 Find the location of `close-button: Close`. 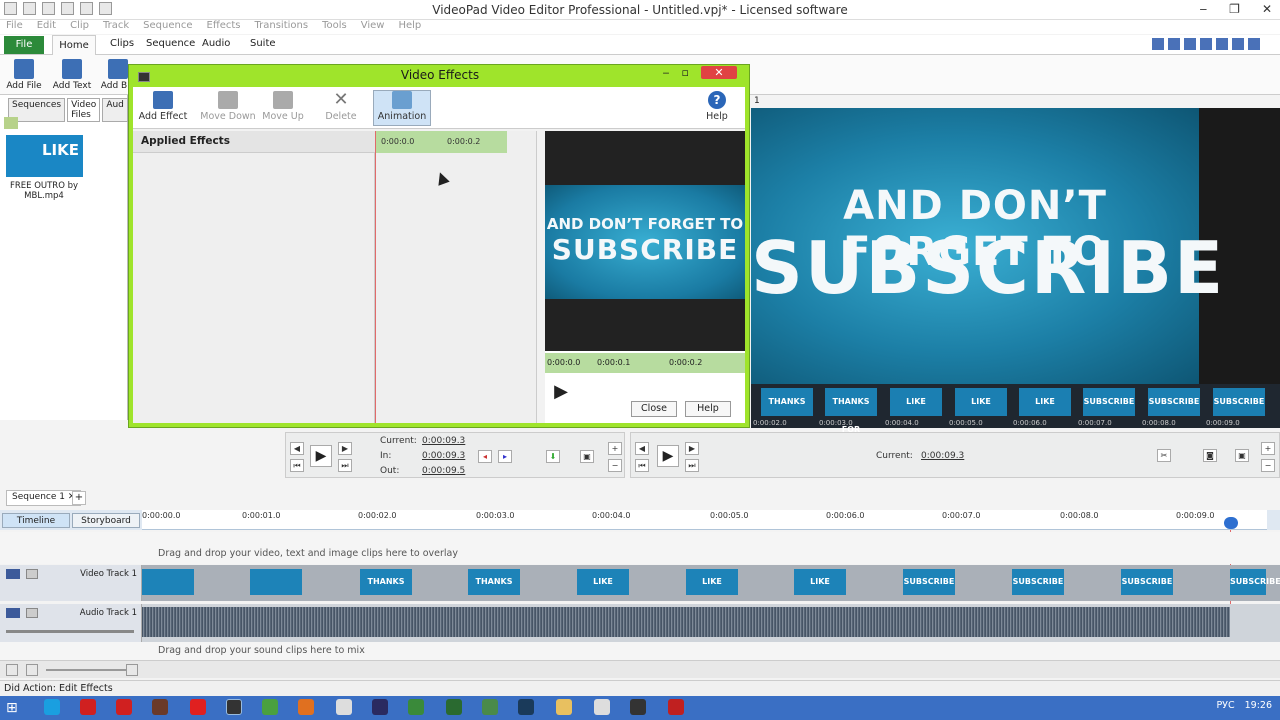

close-button: Close is located at coordinates (654, 409).